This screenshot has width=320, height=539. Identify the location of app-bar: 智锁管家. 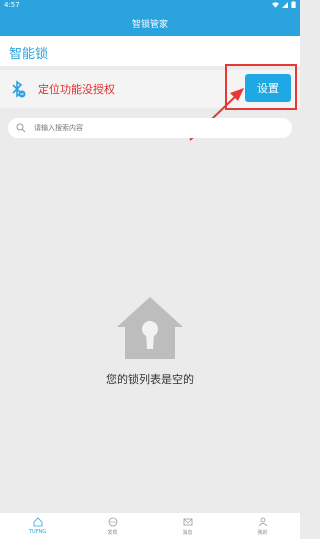
(150, 23).